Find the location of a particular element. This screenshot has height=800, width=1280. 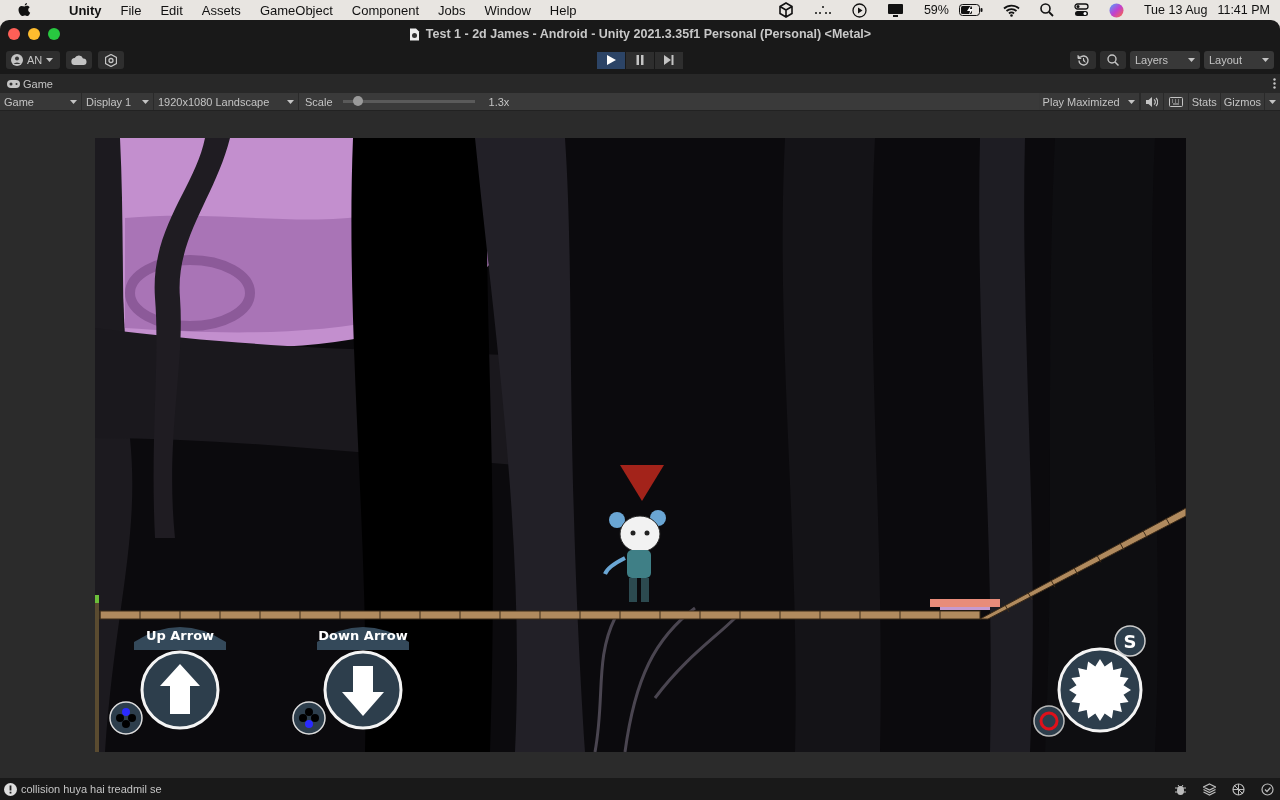

step-icon is located at coordinates (669, 60).